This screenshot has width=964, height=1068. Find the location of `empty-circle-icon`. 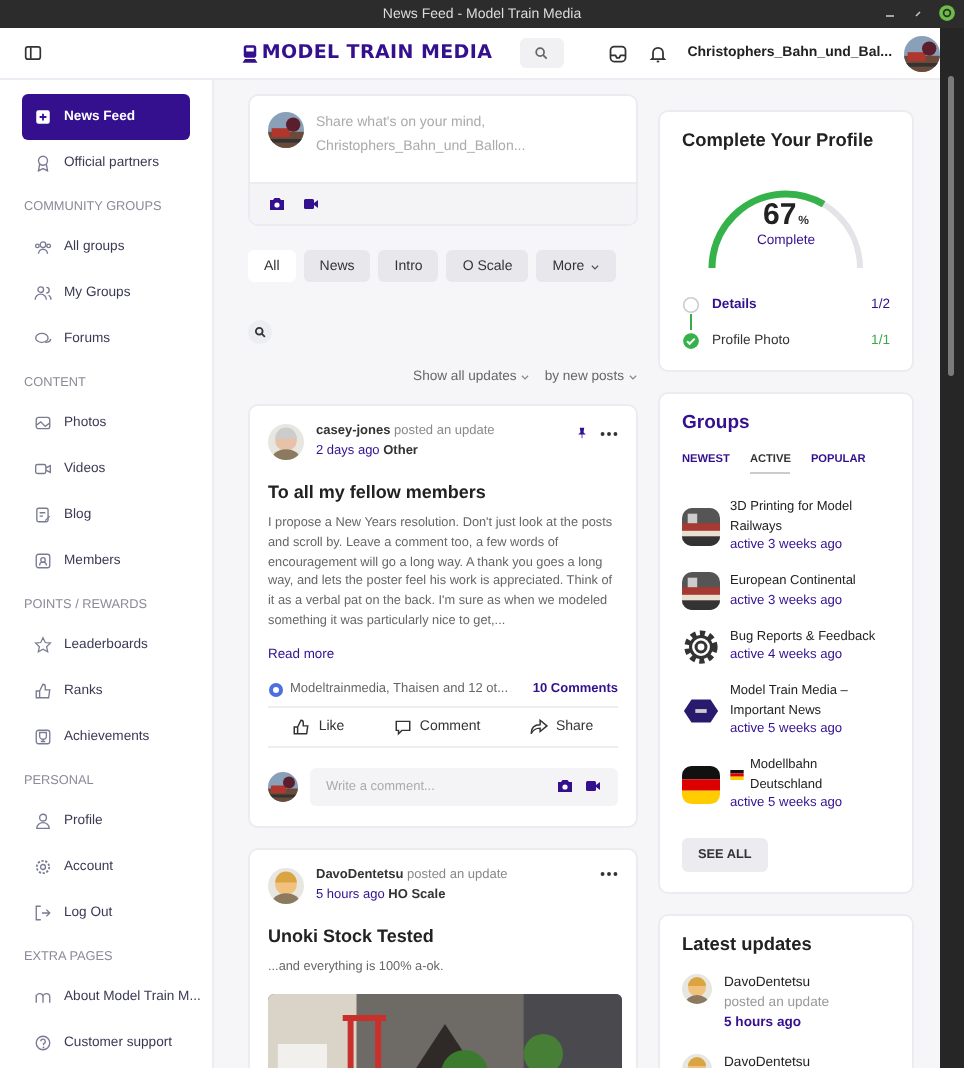

empty-circle-icon is located at coordinates (691, 305).